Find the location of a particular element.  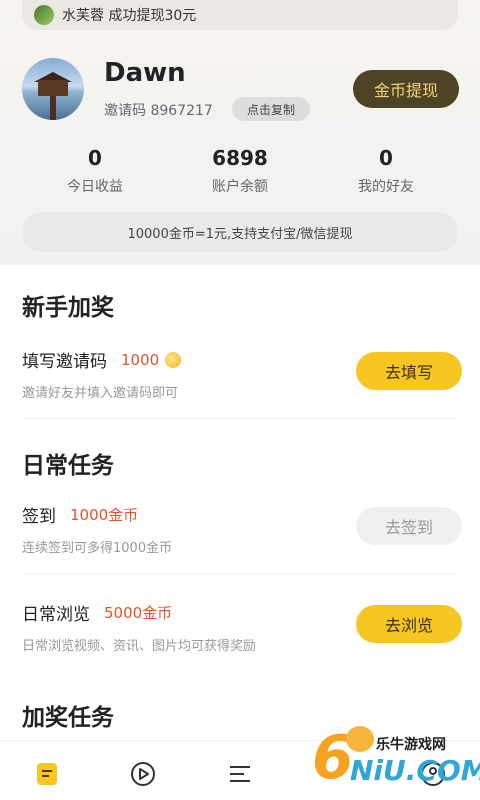

invite-code: 邀请码 8967217 is located at coordinates (158, 111).